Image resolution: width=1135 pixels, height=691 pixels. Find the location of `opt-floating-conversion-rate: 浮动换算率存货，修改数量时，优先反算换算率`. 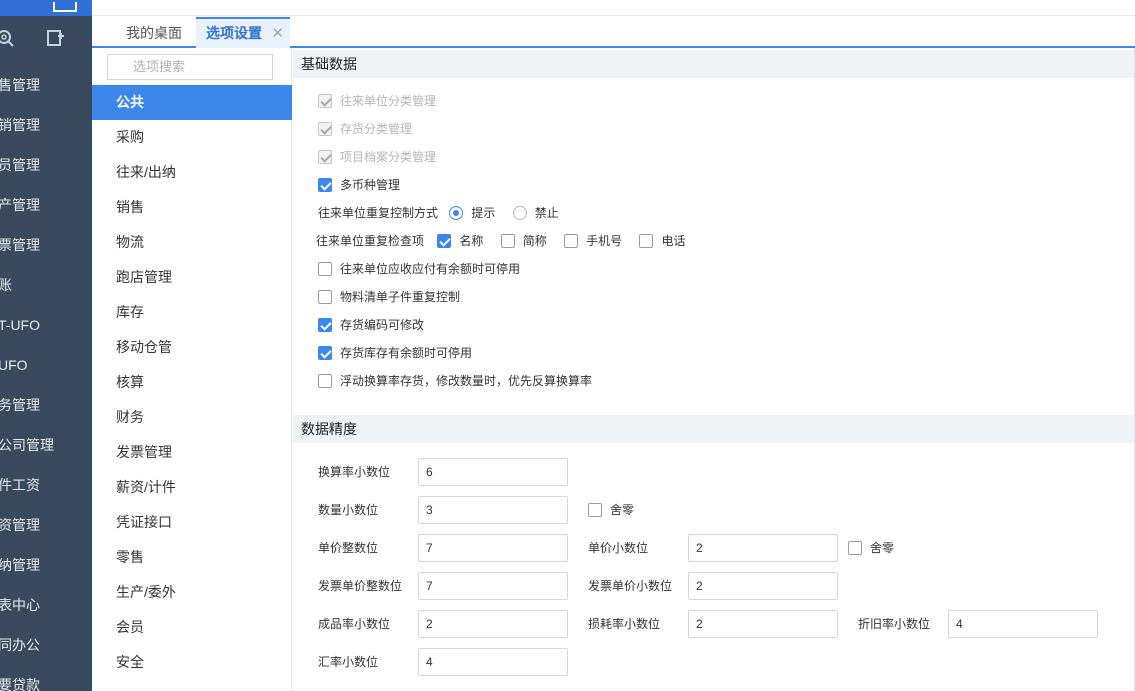

opt-floating-conversion-rate: 浮动换算率存货，修改数量时，优先反算换算率 is located at coordinates (455, 381).